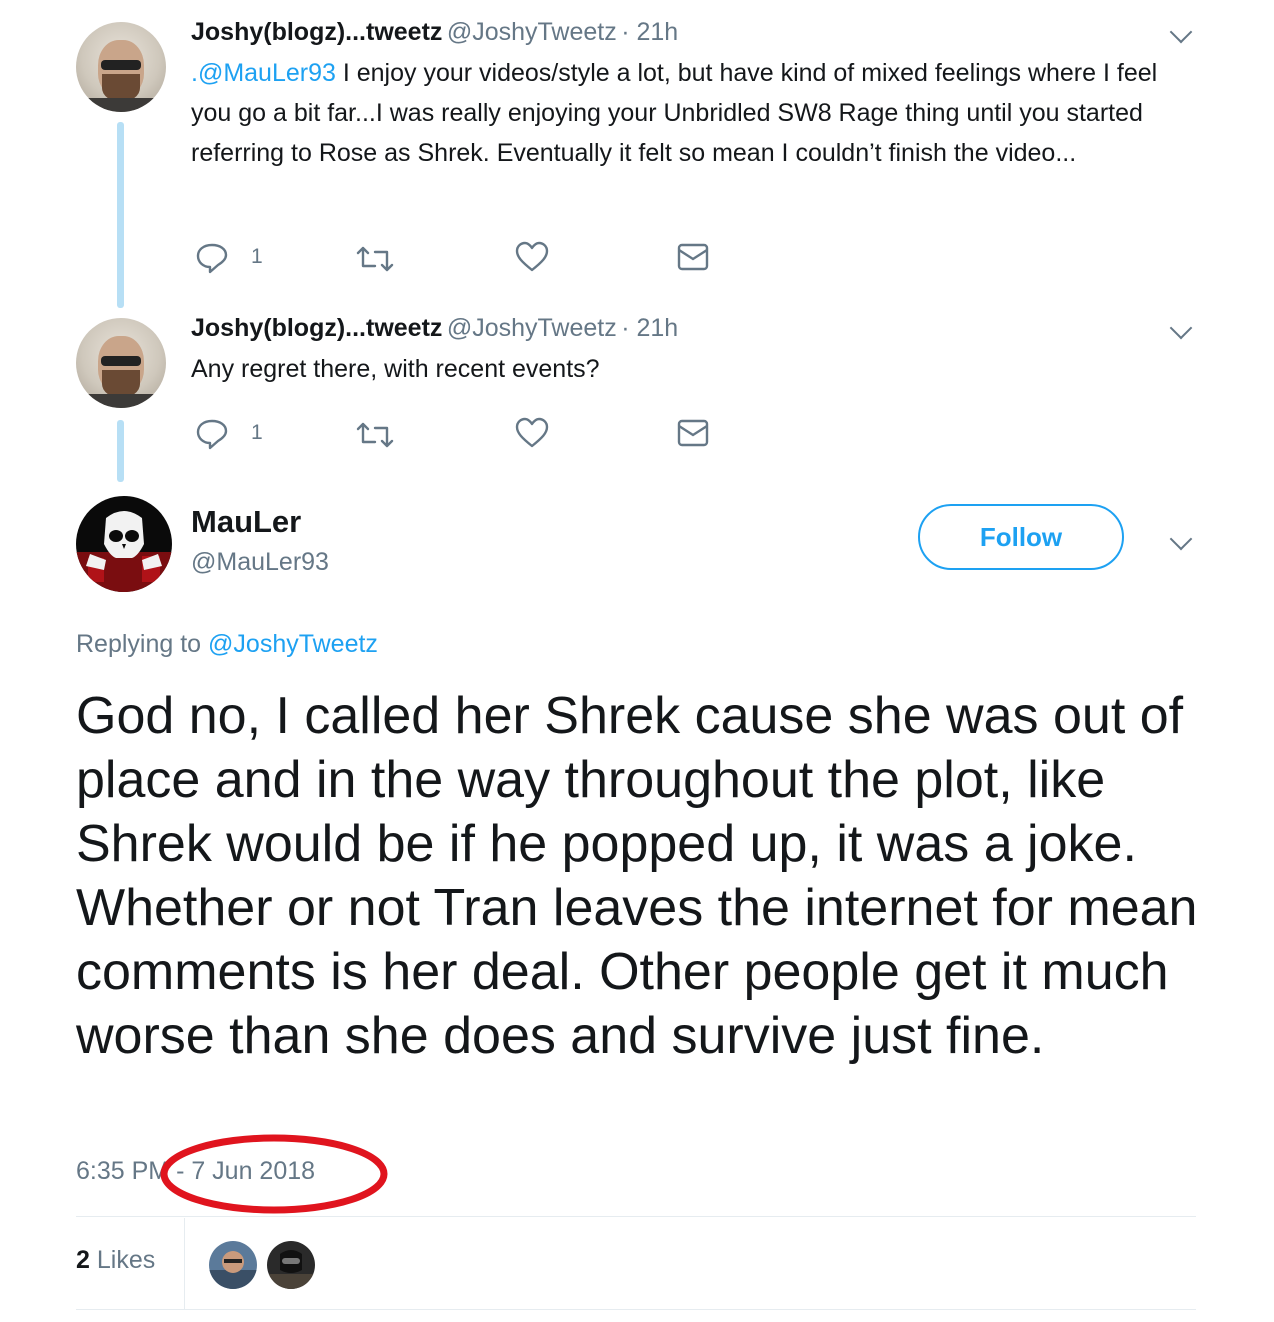 The height and width of the screenshot is (1322, 1274). I want to click on tweet2-header: Joshy(blogz)...tweetz @JoshyTweetz · 21h, so click(434, 328).